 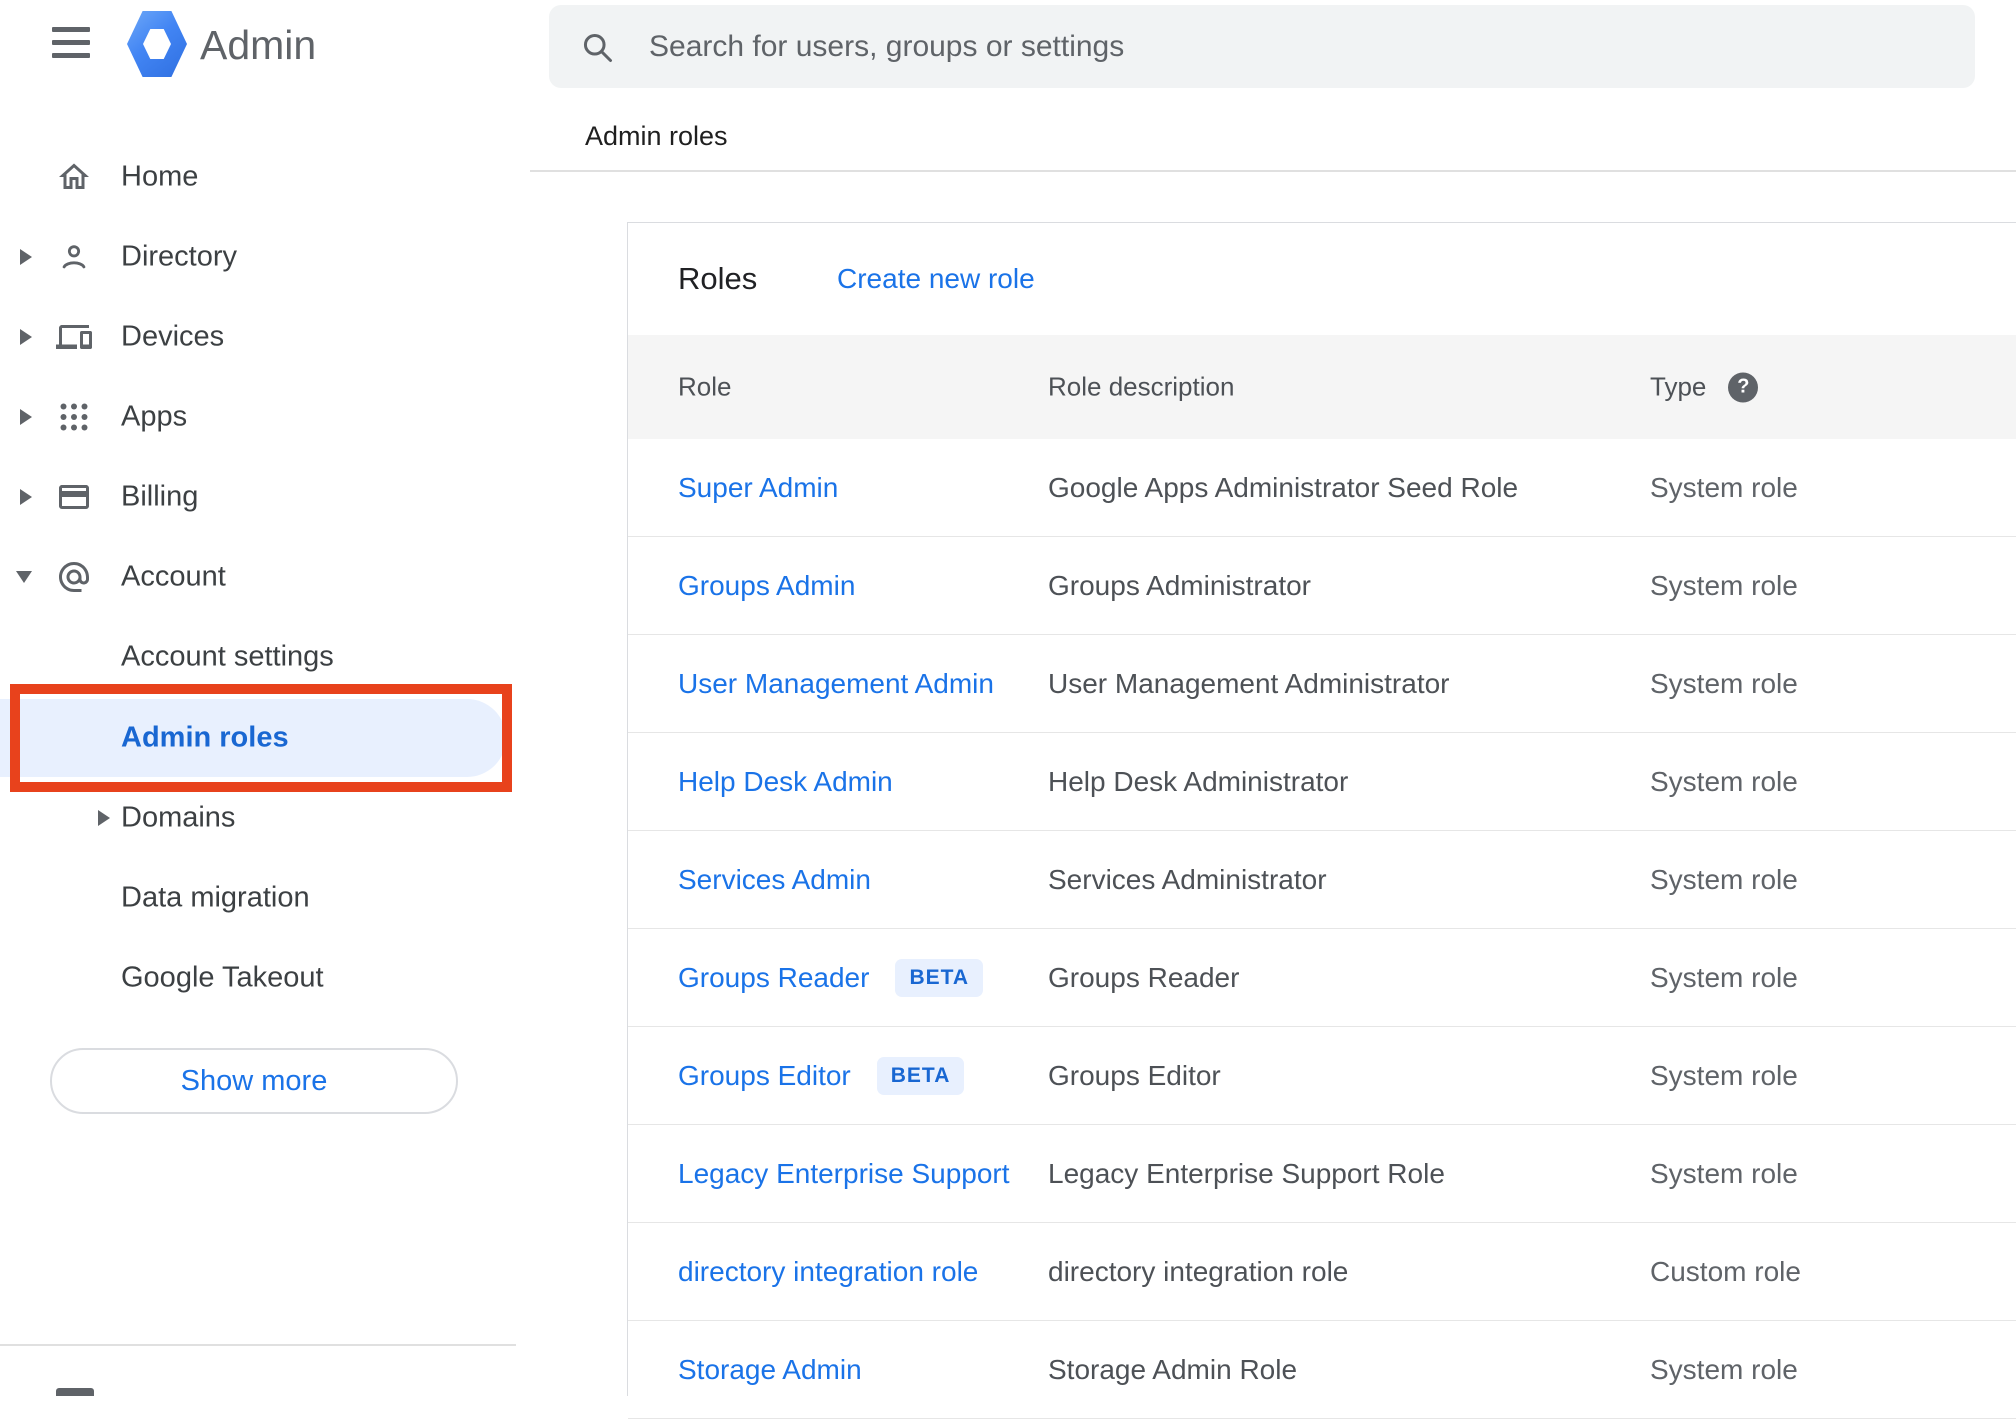 I want to click on role-link: Help Desk Admin, so click(x=785, y=782).